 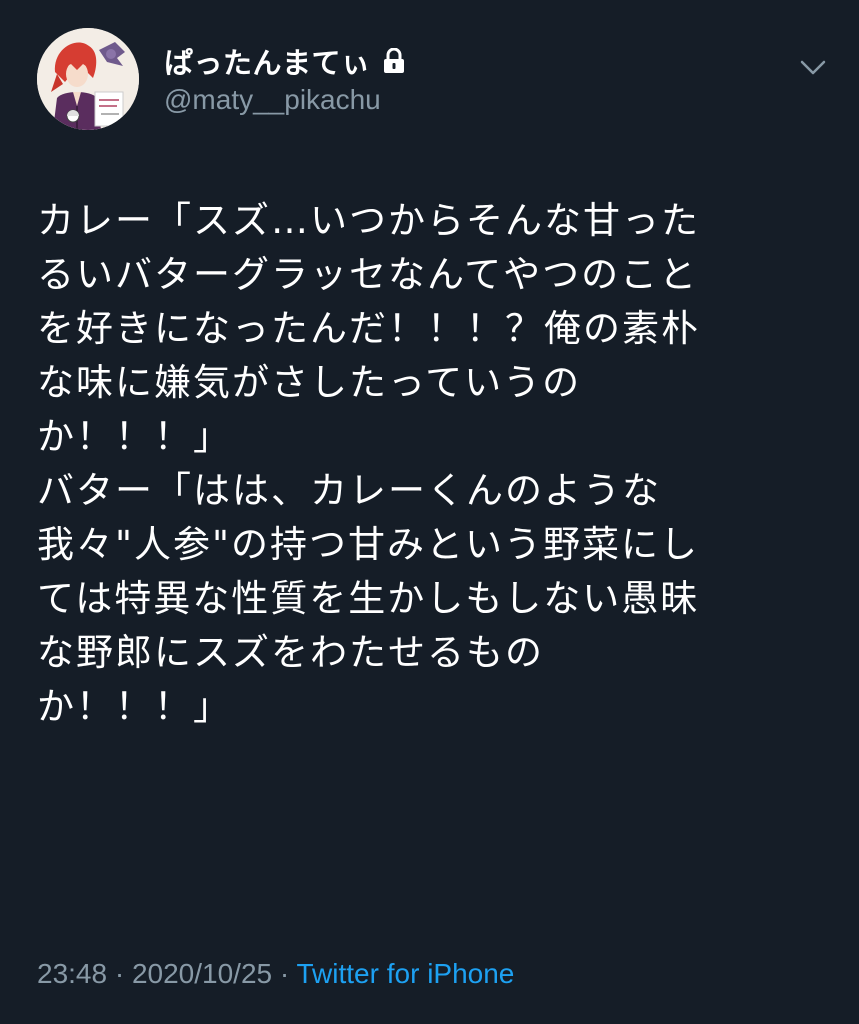 What do you see at coordinates (72, 973) in the screenshot?
I see `tweet-time: 23:48` at bounding box center [72, 973].